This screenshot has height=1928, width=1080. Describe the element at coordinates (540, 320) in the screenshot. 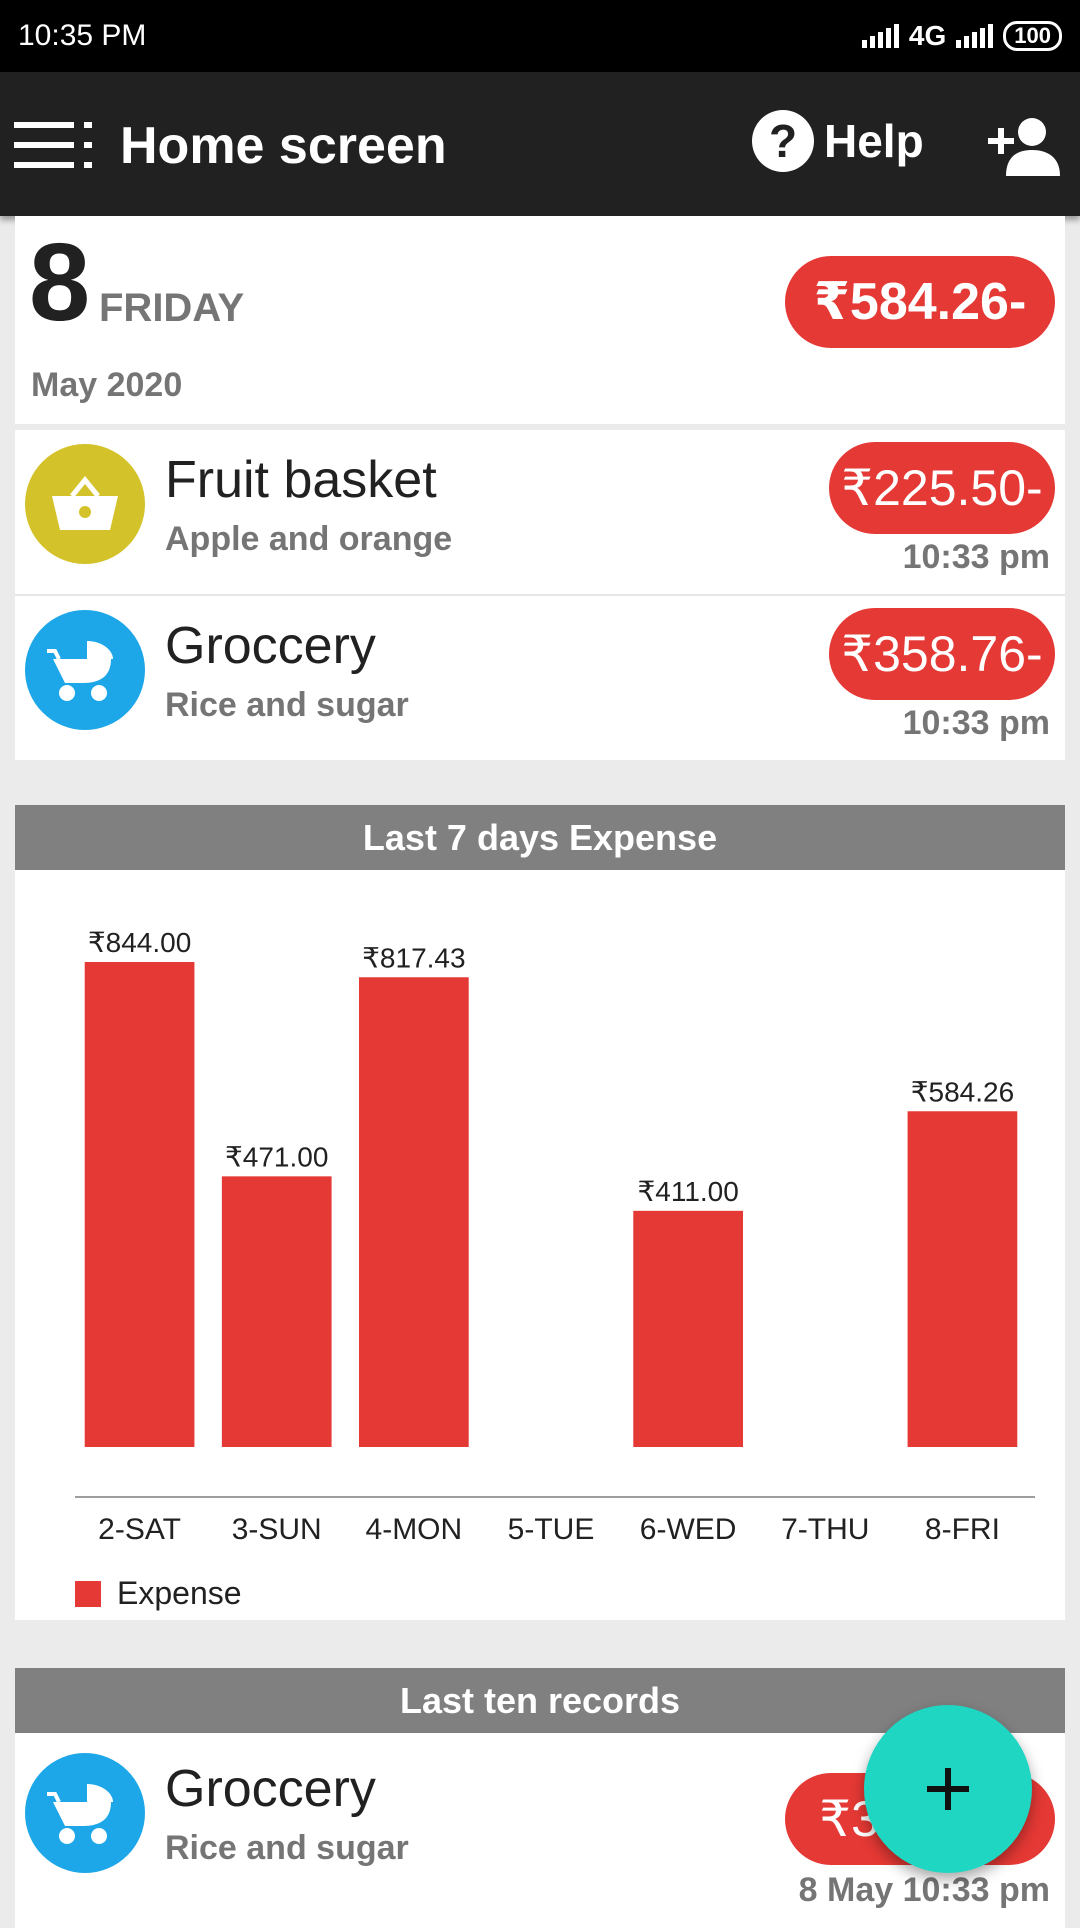

I see `day-summary-card: 8 FRIDAY May 2020 ₹584.26-` at that location.